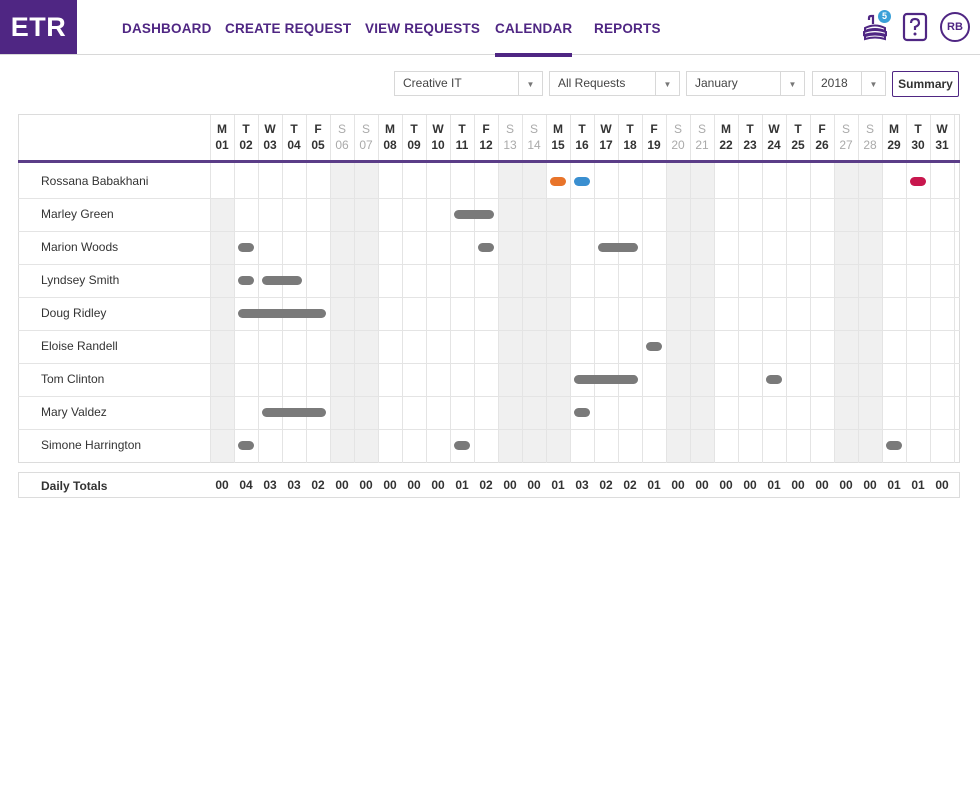 The image size is (980, 800). I want to click on day-header: T 16, so click(582, 137).